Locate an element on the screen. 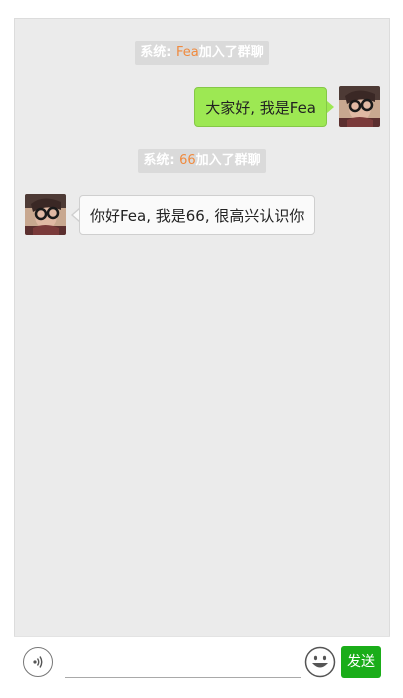  my-avatar is located at coordinates (359, 106).